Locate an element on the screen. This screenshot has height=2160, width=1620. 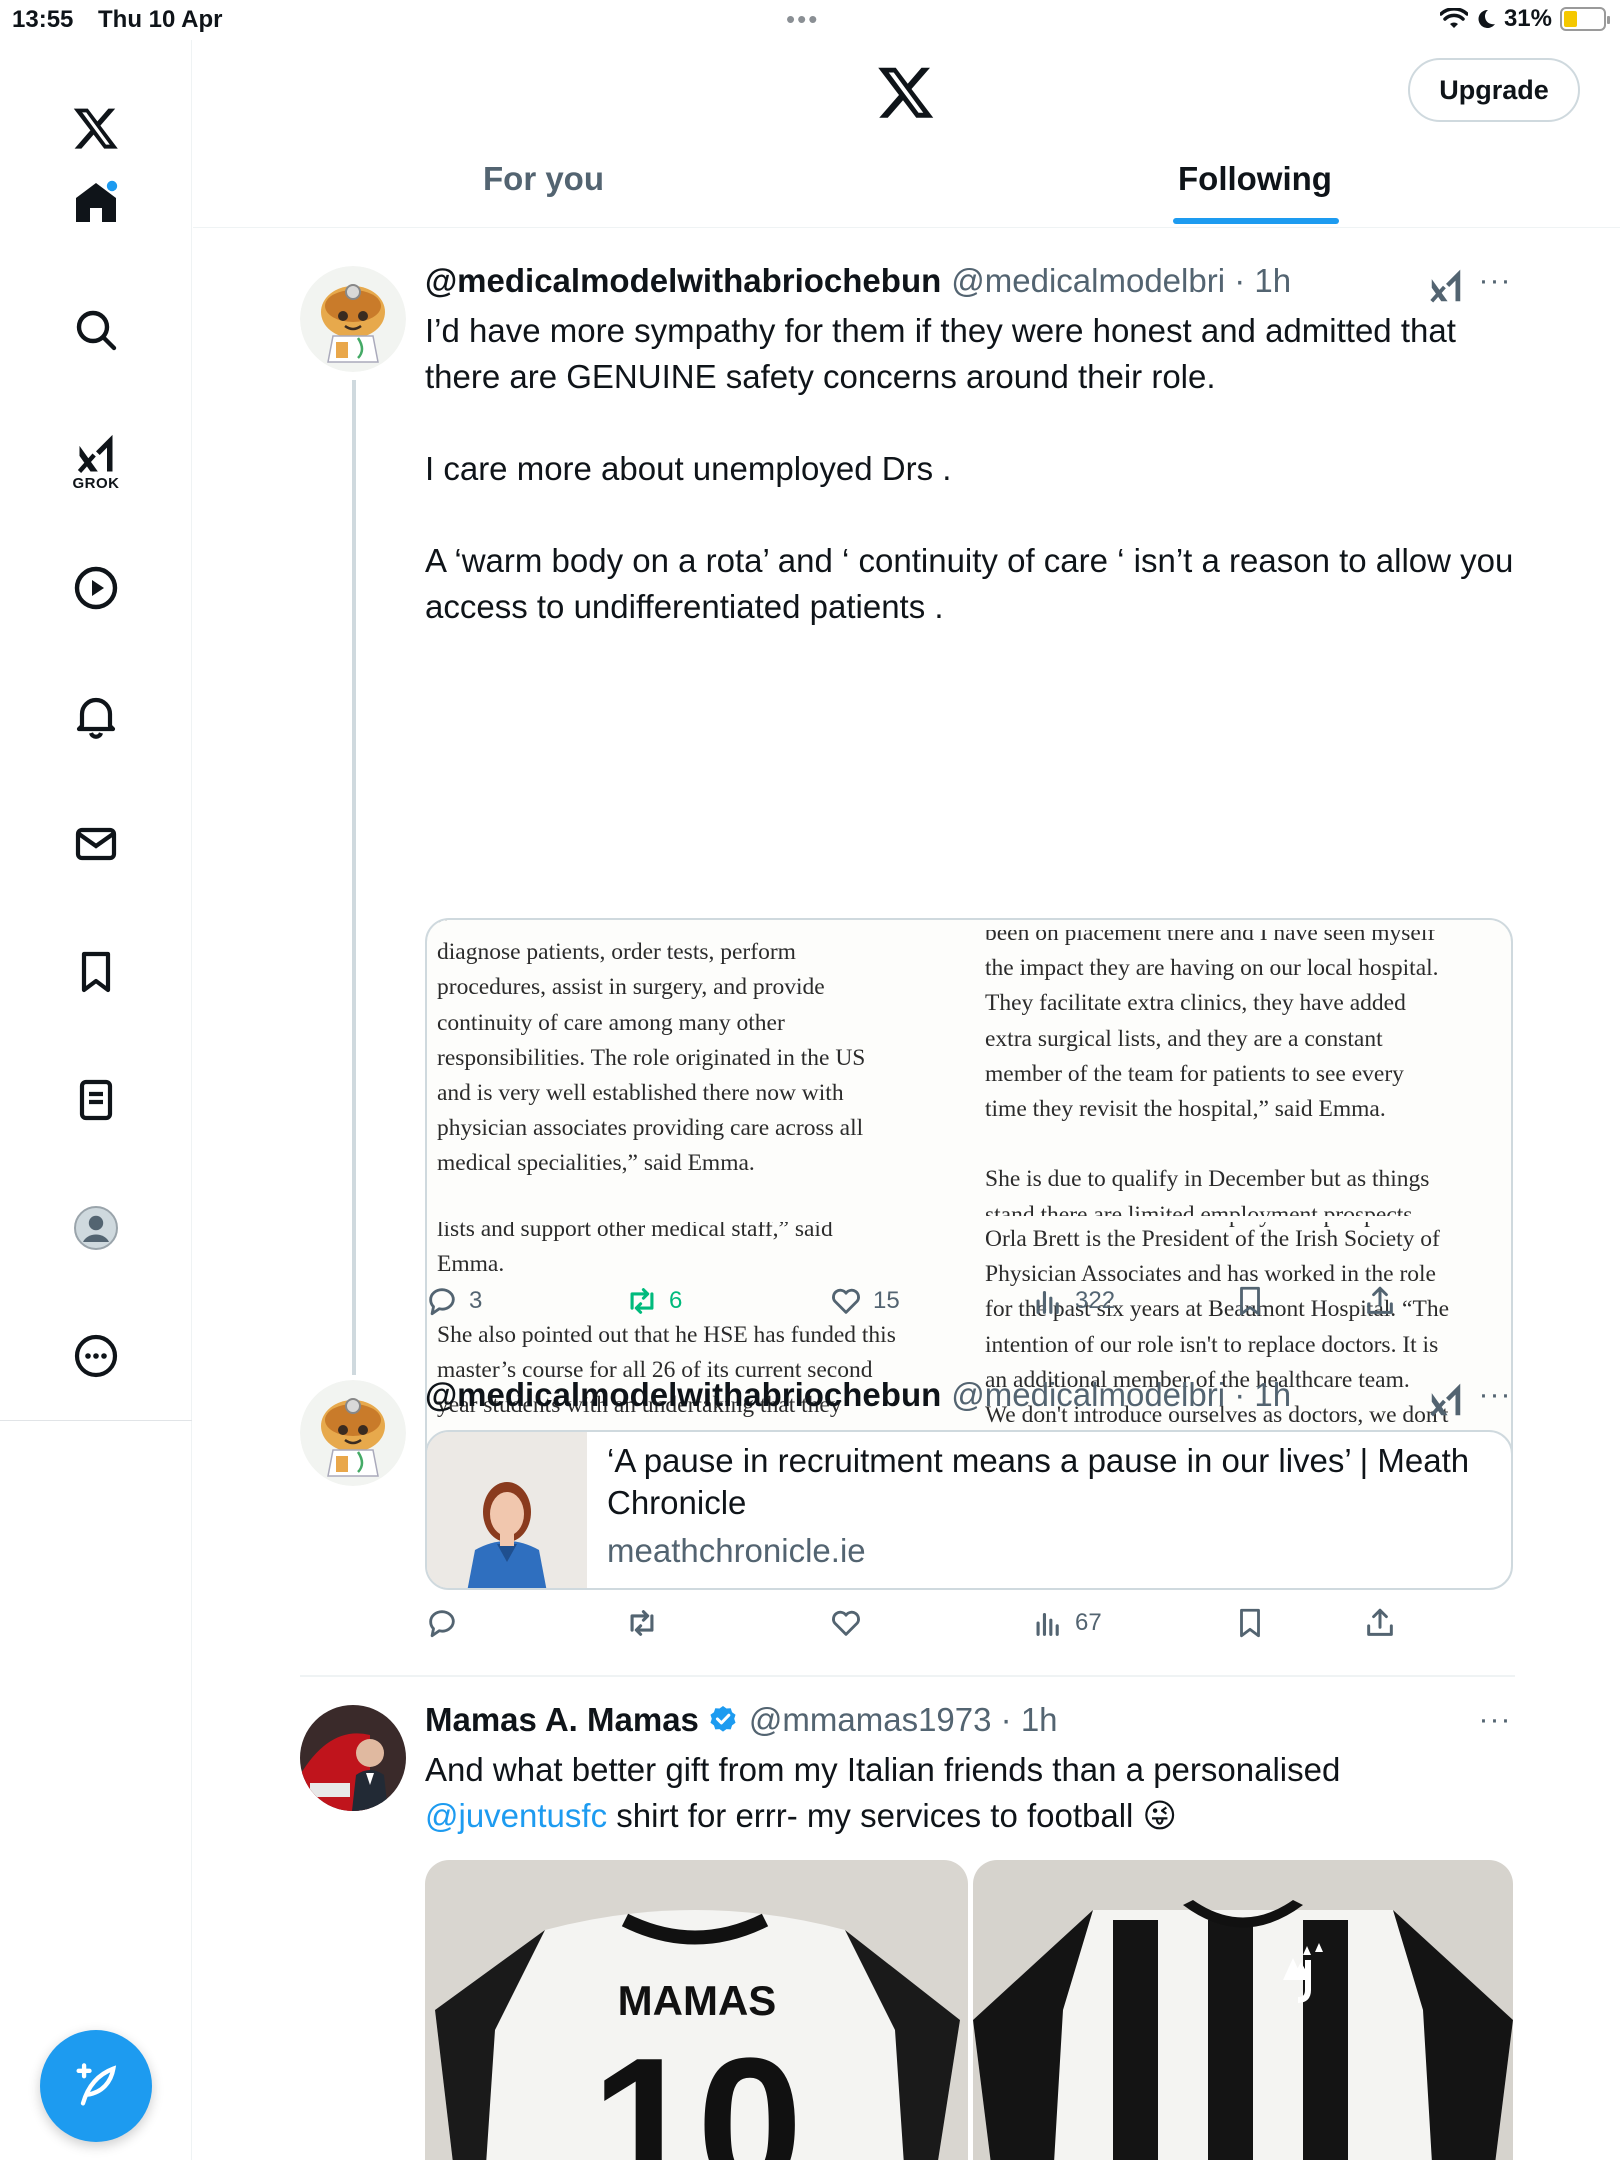
status-bar: 13:55 Thu 10 Apr ••• 31% is located at coordinates (810, 20).